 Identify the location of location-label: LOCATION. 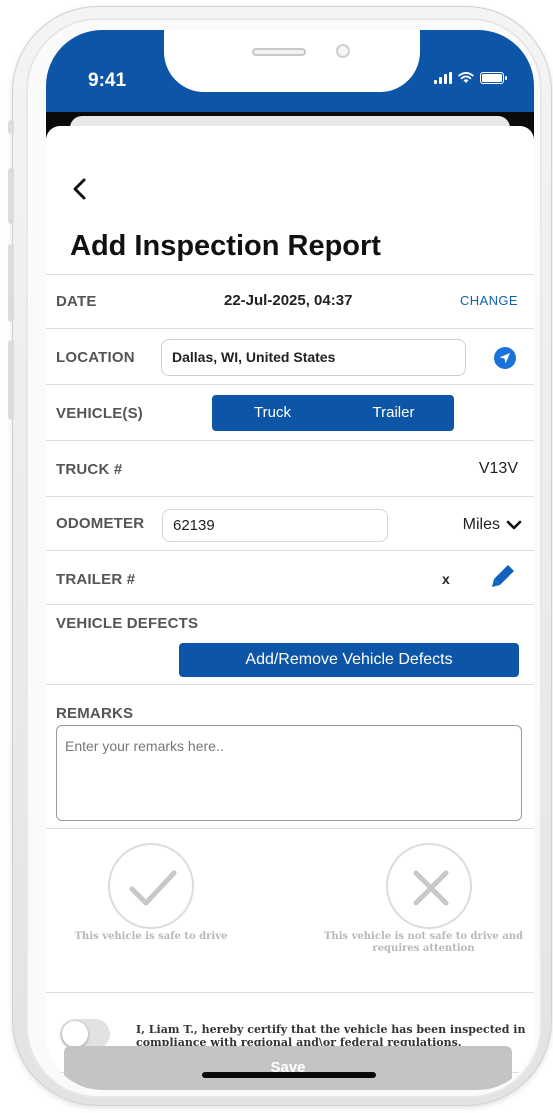
(95, 357).